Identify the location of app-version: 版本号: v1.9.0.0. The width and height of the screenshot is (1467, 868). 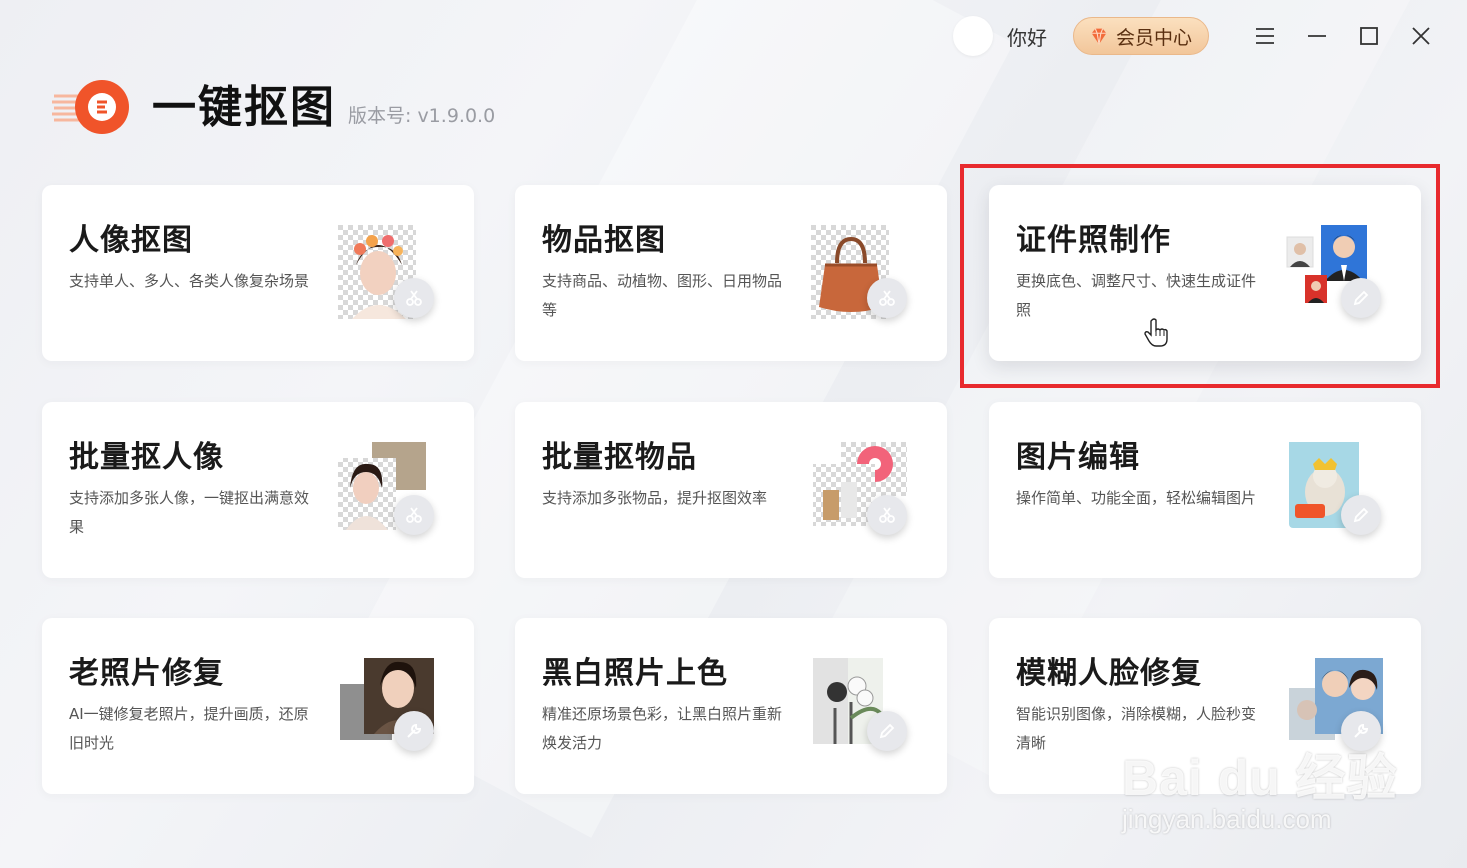
(422, 116).